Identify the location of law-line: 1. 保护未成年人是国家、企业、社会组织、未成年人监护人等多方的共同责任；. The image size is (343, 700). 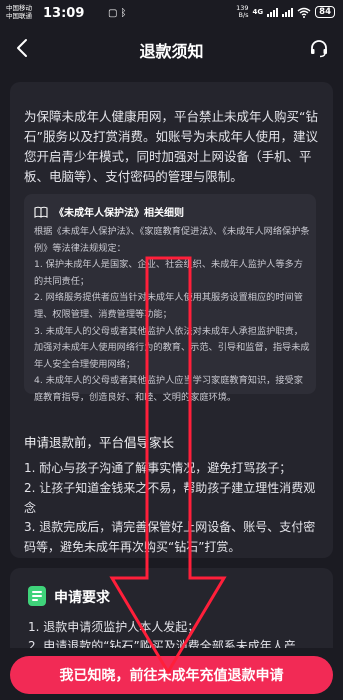
(168, 273).